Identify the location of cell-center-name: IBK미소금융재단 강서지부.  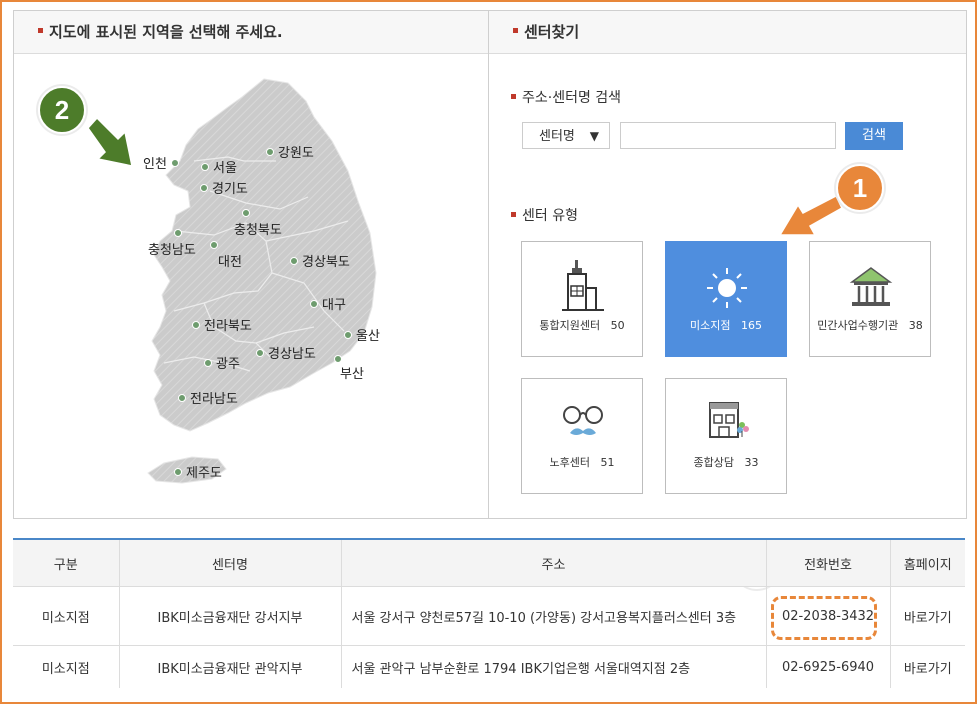
(229, 616).